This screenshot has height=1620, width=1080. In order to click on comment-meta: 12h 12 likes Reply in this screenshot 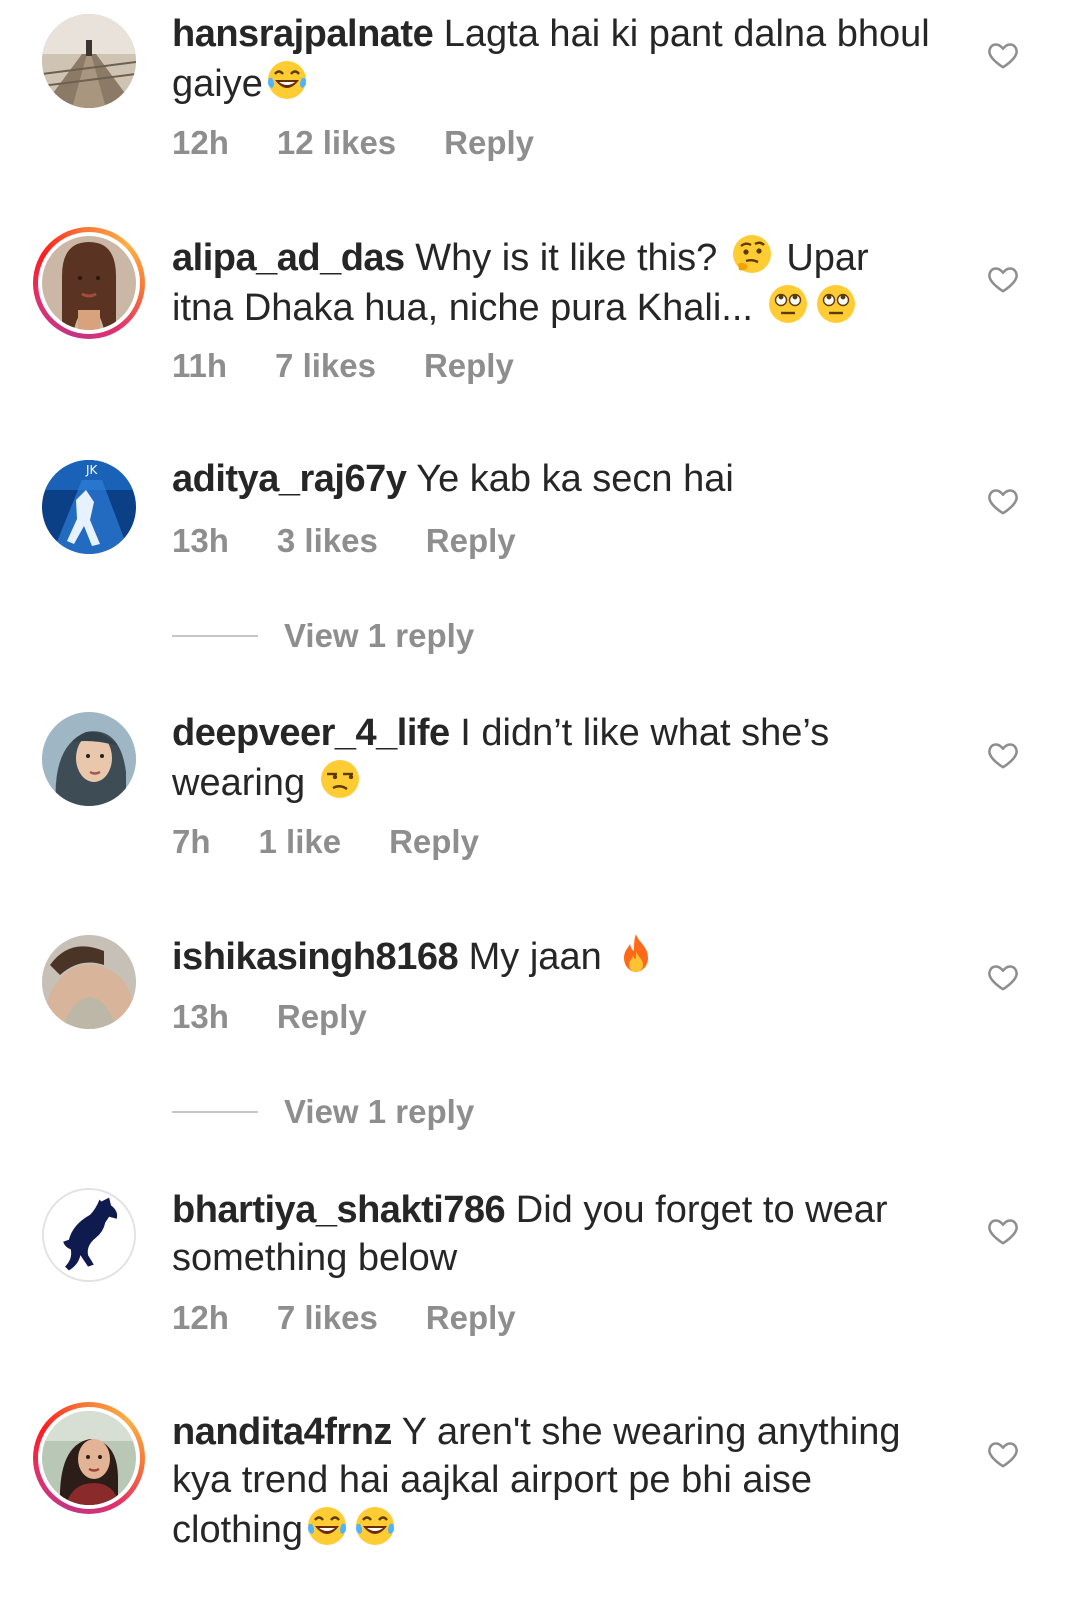, I will do `click(377, 143)`.